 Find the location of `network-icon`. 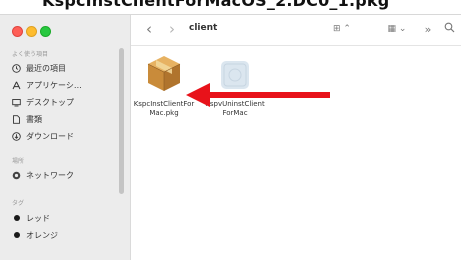

network-icon is located at coordinates (16, 175).